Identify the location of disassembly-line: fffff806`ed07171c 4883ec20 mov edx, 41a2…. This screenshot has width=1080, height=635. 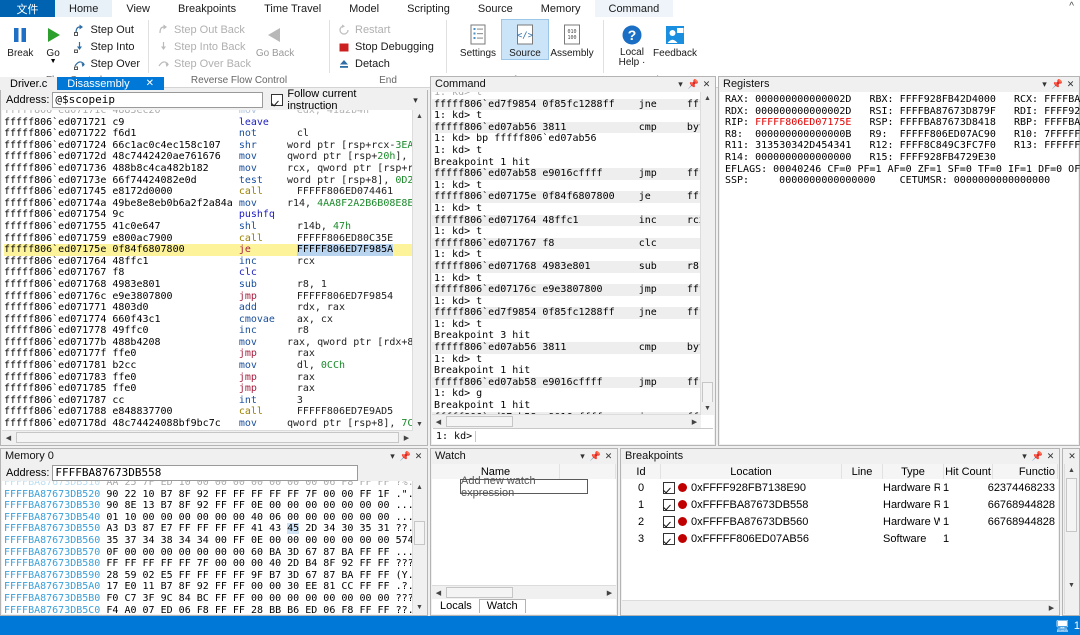
(208, 113).